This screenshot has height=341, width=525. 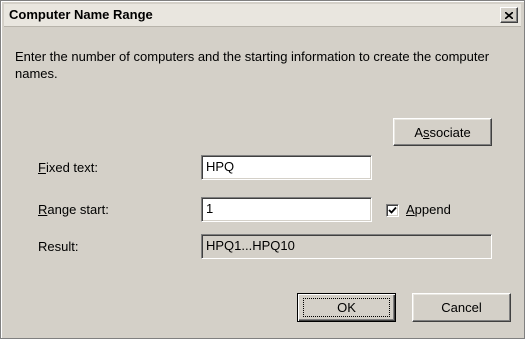 I want to click on append-checkbox, so click(x=392, y=210).